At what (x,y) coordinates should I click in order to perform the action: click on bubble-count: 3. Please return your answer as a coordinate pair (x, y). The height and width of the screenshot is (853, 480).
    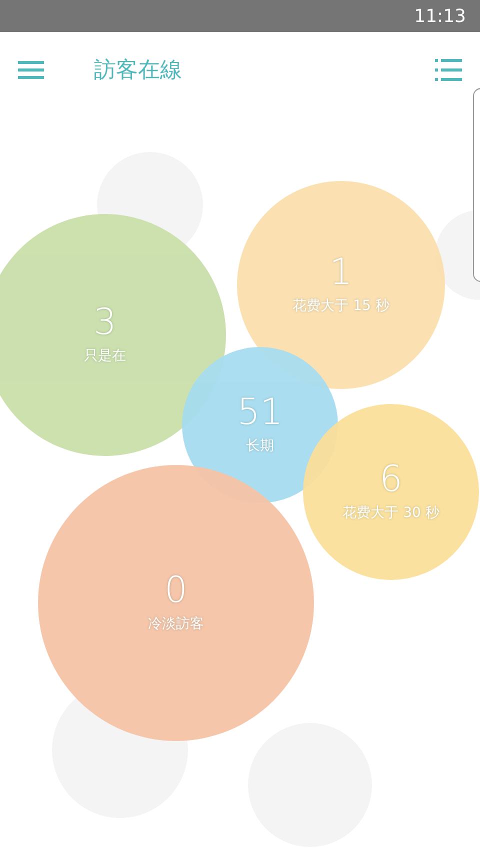
    Looking at the image, I should click on (105, 323).